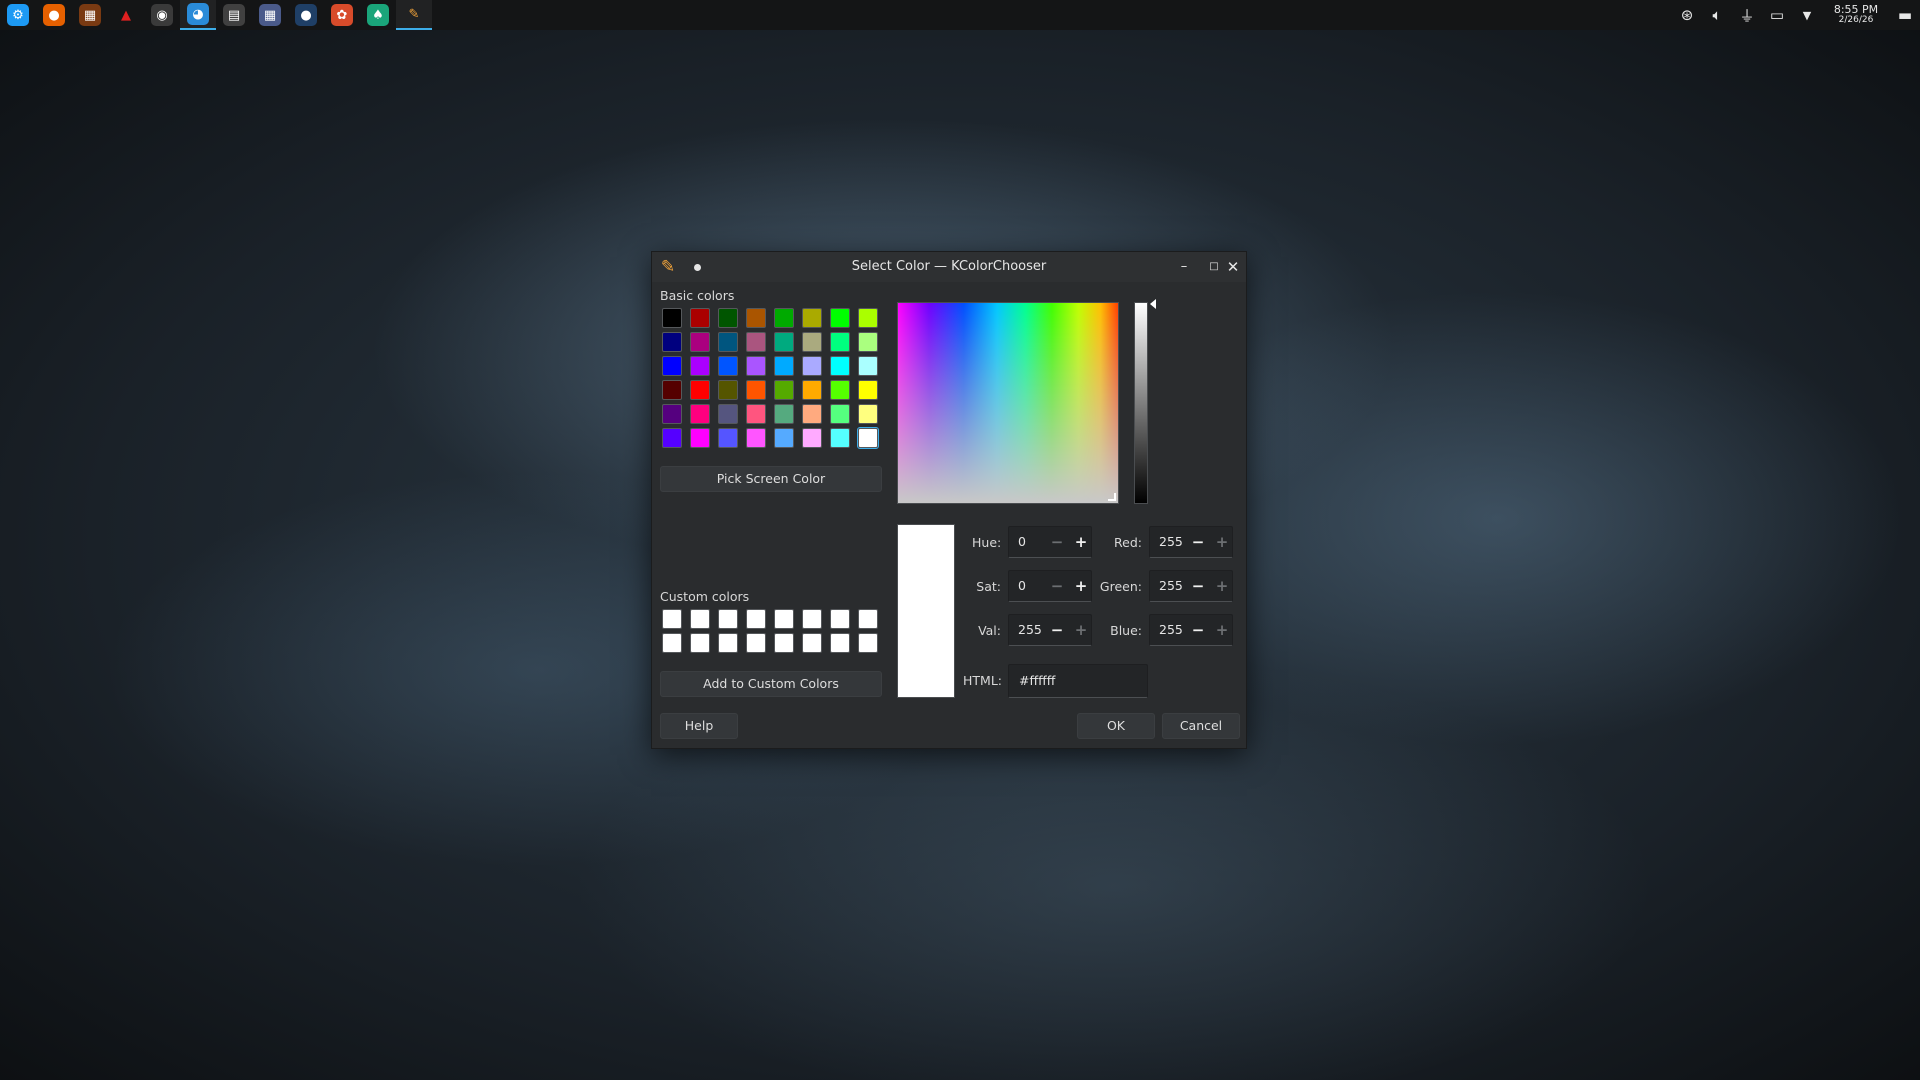  What do you see at coordinates (234, 15) in the screenshot?
I see `terminal-app-launcher: ▤` at bounding box center [234, 15].